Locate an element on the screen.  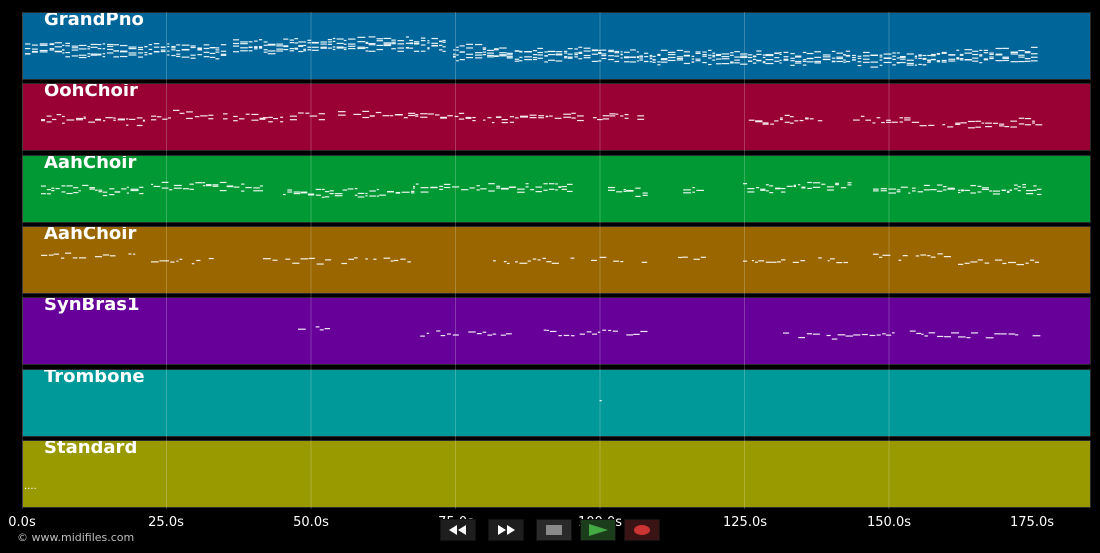
stop-icon is located at coordinates (554, 530).